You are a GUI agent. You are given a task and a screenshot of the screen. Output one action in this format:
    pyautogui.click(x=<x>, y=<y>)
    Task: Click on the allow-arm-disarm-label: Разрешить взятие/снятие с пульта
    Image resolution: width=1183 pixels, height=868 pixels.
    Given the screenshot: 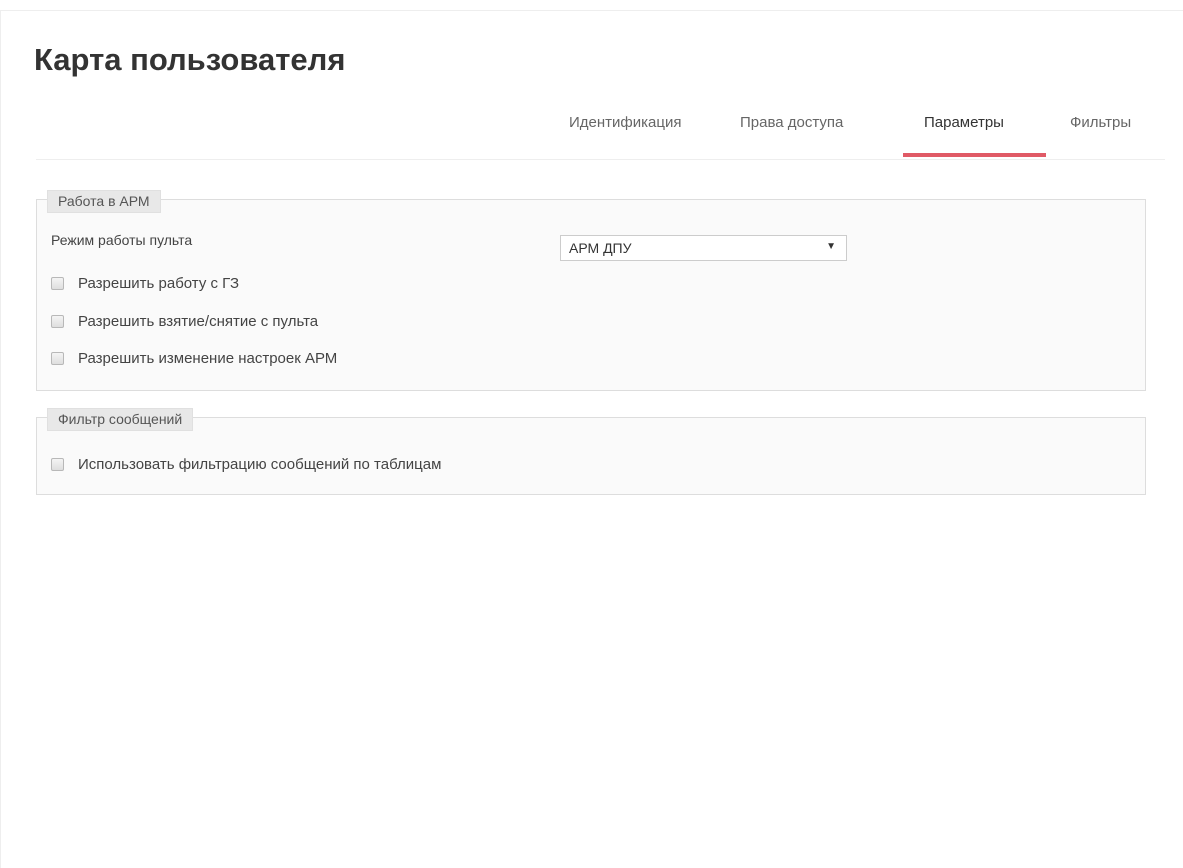 What is the action you would take?
    pyautogui.click(x=198, y=321)
    